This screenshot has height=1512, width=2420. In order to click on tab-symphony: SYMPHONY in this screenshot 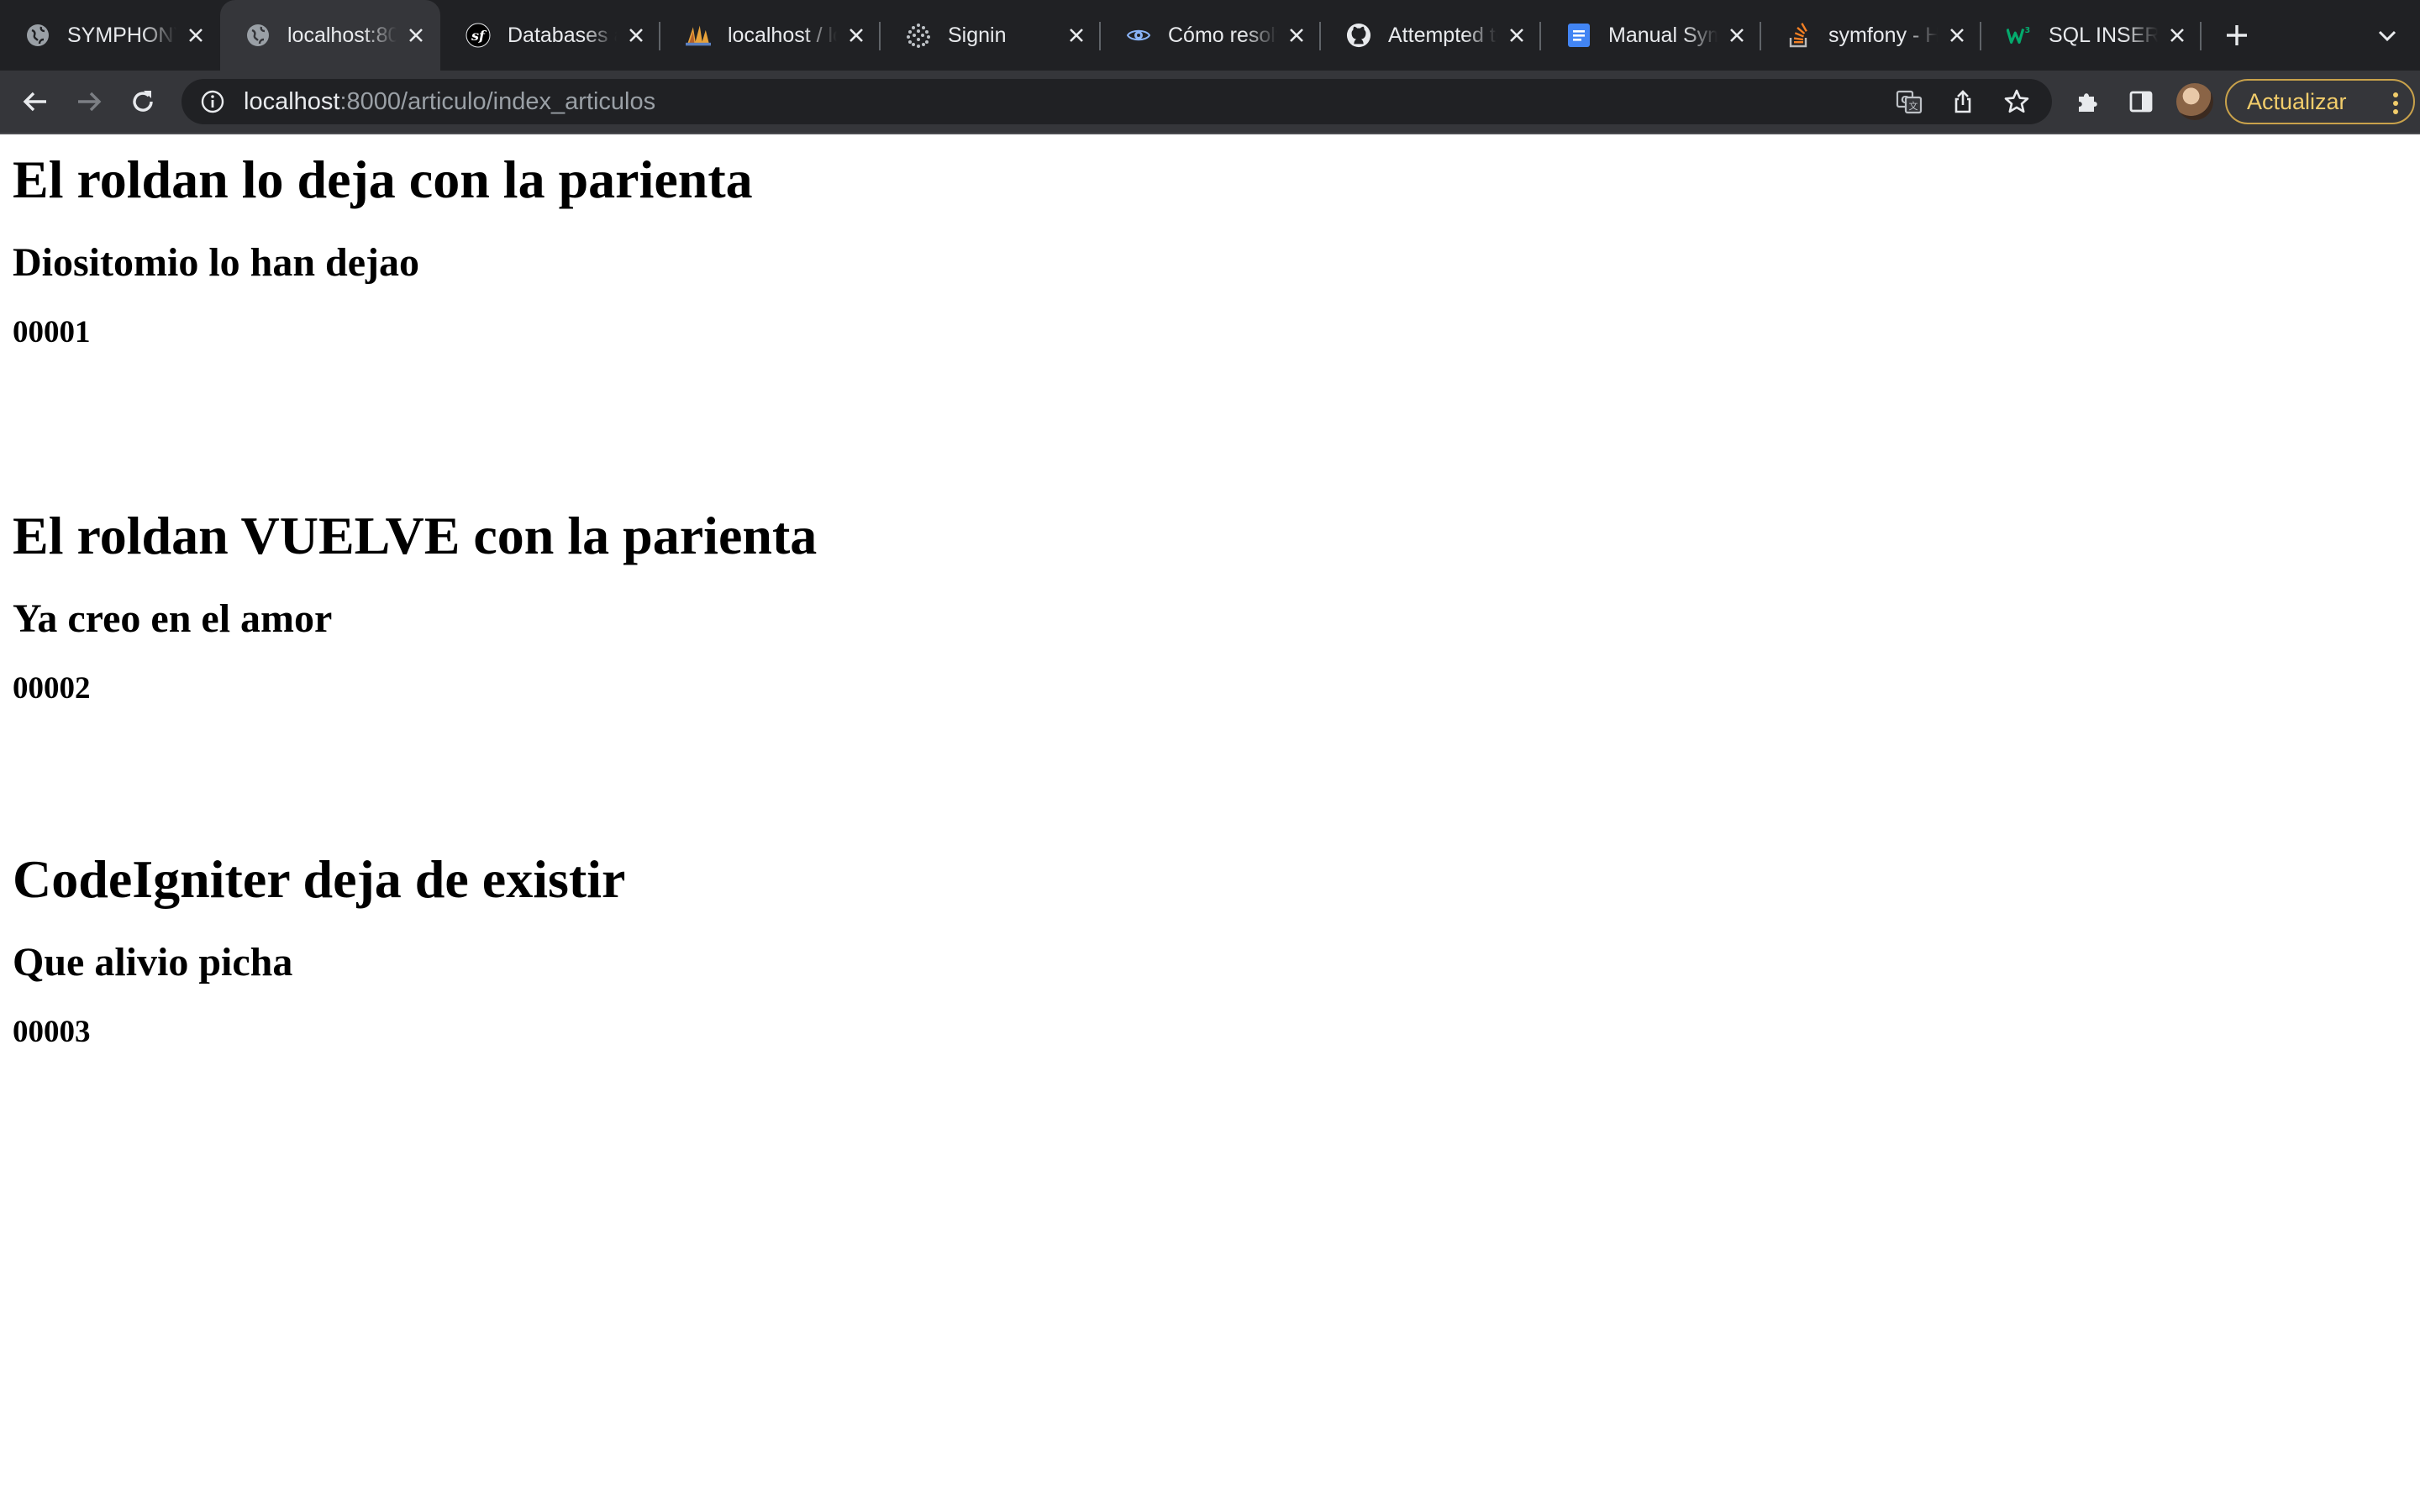, I will do `click(110, 35)`.